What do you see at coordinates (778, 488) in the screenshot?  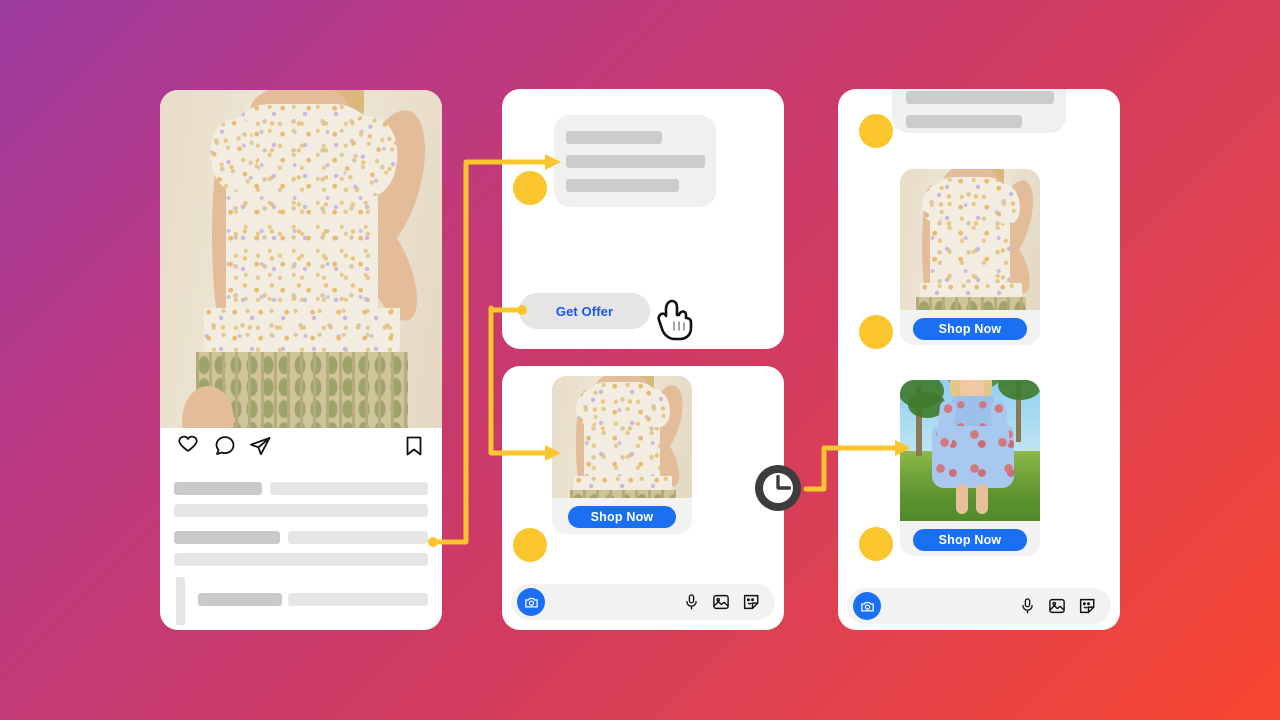 I see `clock-icon` at bounding box center [778, 488].